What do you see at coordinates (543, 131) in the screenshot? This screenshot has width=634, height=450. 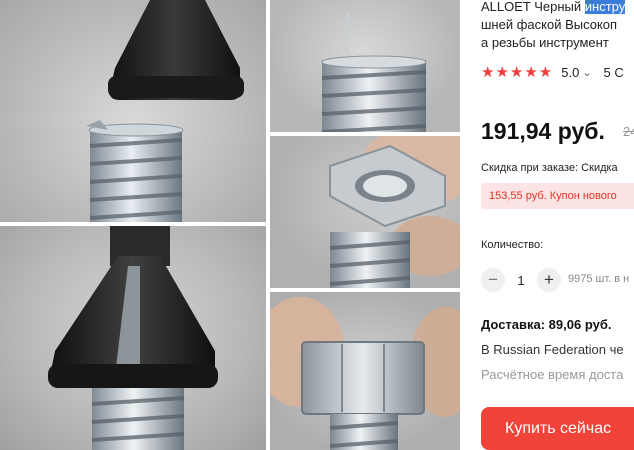 I see `current-price: 191,94 руб.` at bounding box center [543, 131].